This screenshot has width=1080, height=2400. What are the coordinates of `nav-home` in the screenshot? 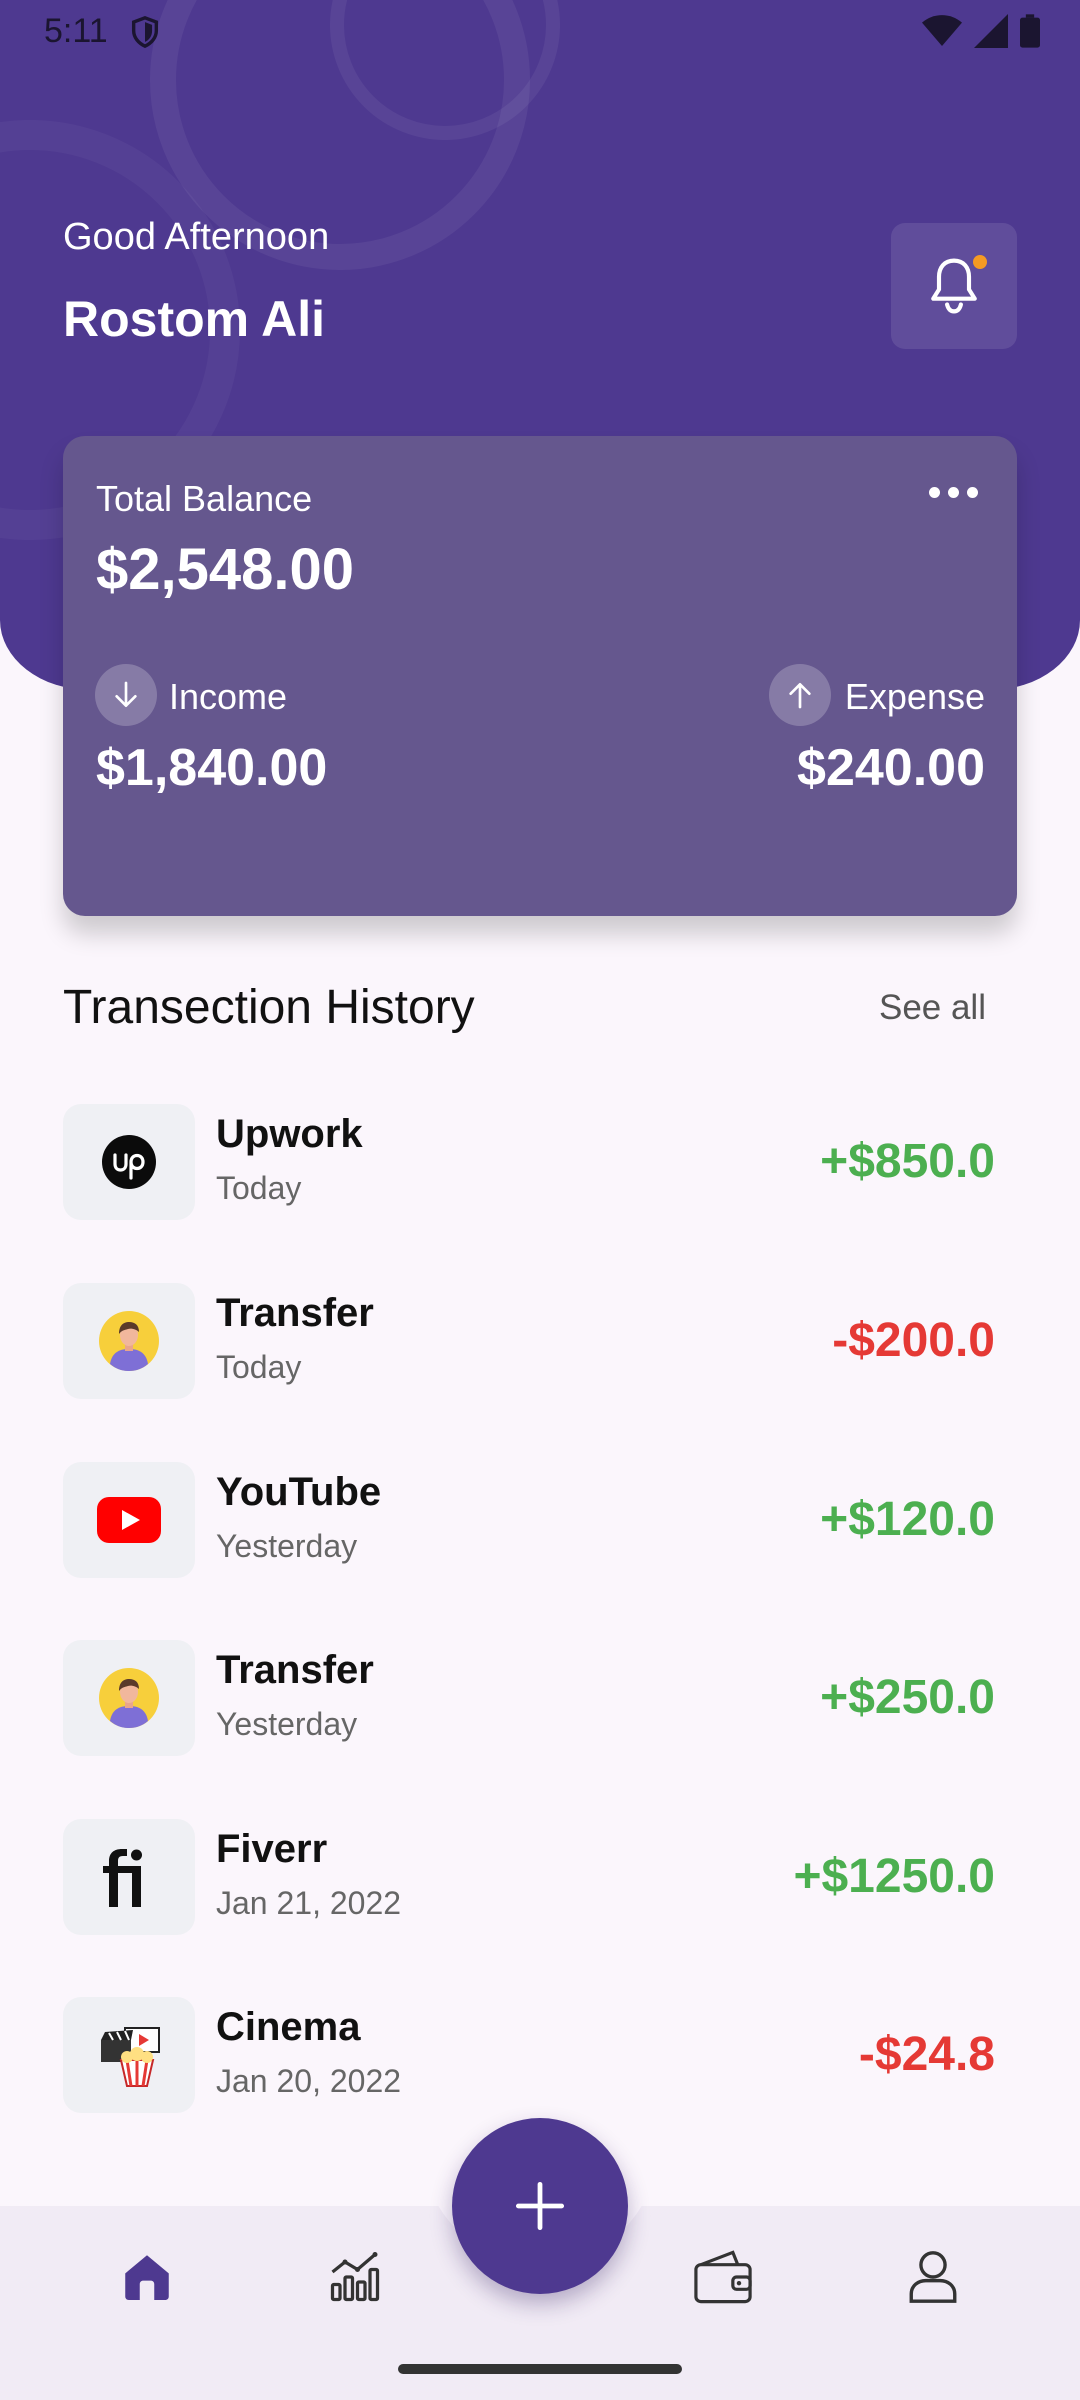 It's located at (147, 2277).